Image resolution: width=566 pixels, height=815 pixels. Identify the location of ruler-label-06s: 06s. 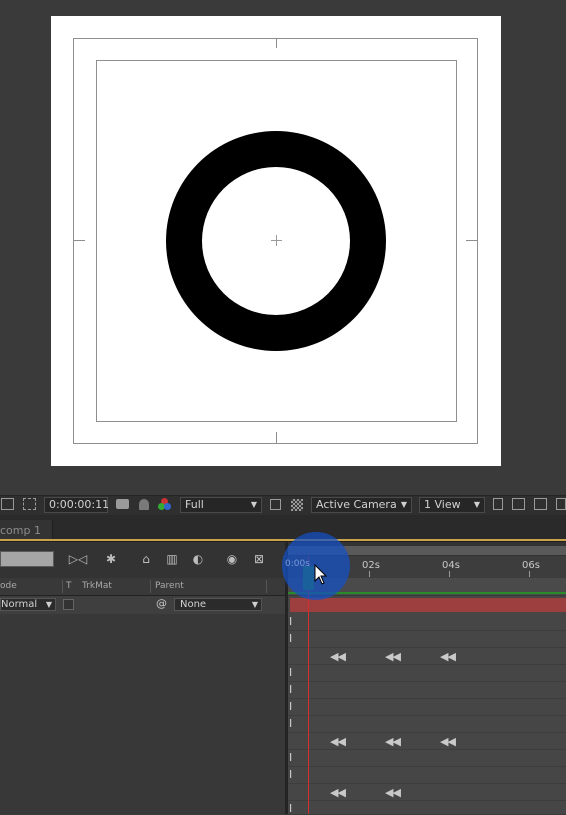
(531, 565).